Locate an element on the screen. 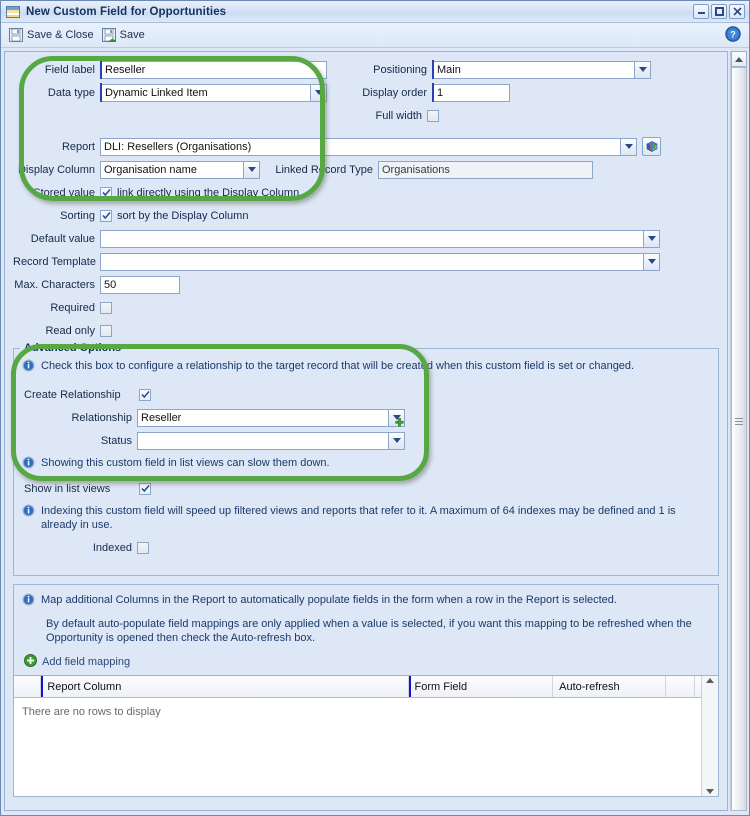 This screenshot has width=750, height=816. add-field-mapping-button: Add field mapping is located at coordinates (366, 663).